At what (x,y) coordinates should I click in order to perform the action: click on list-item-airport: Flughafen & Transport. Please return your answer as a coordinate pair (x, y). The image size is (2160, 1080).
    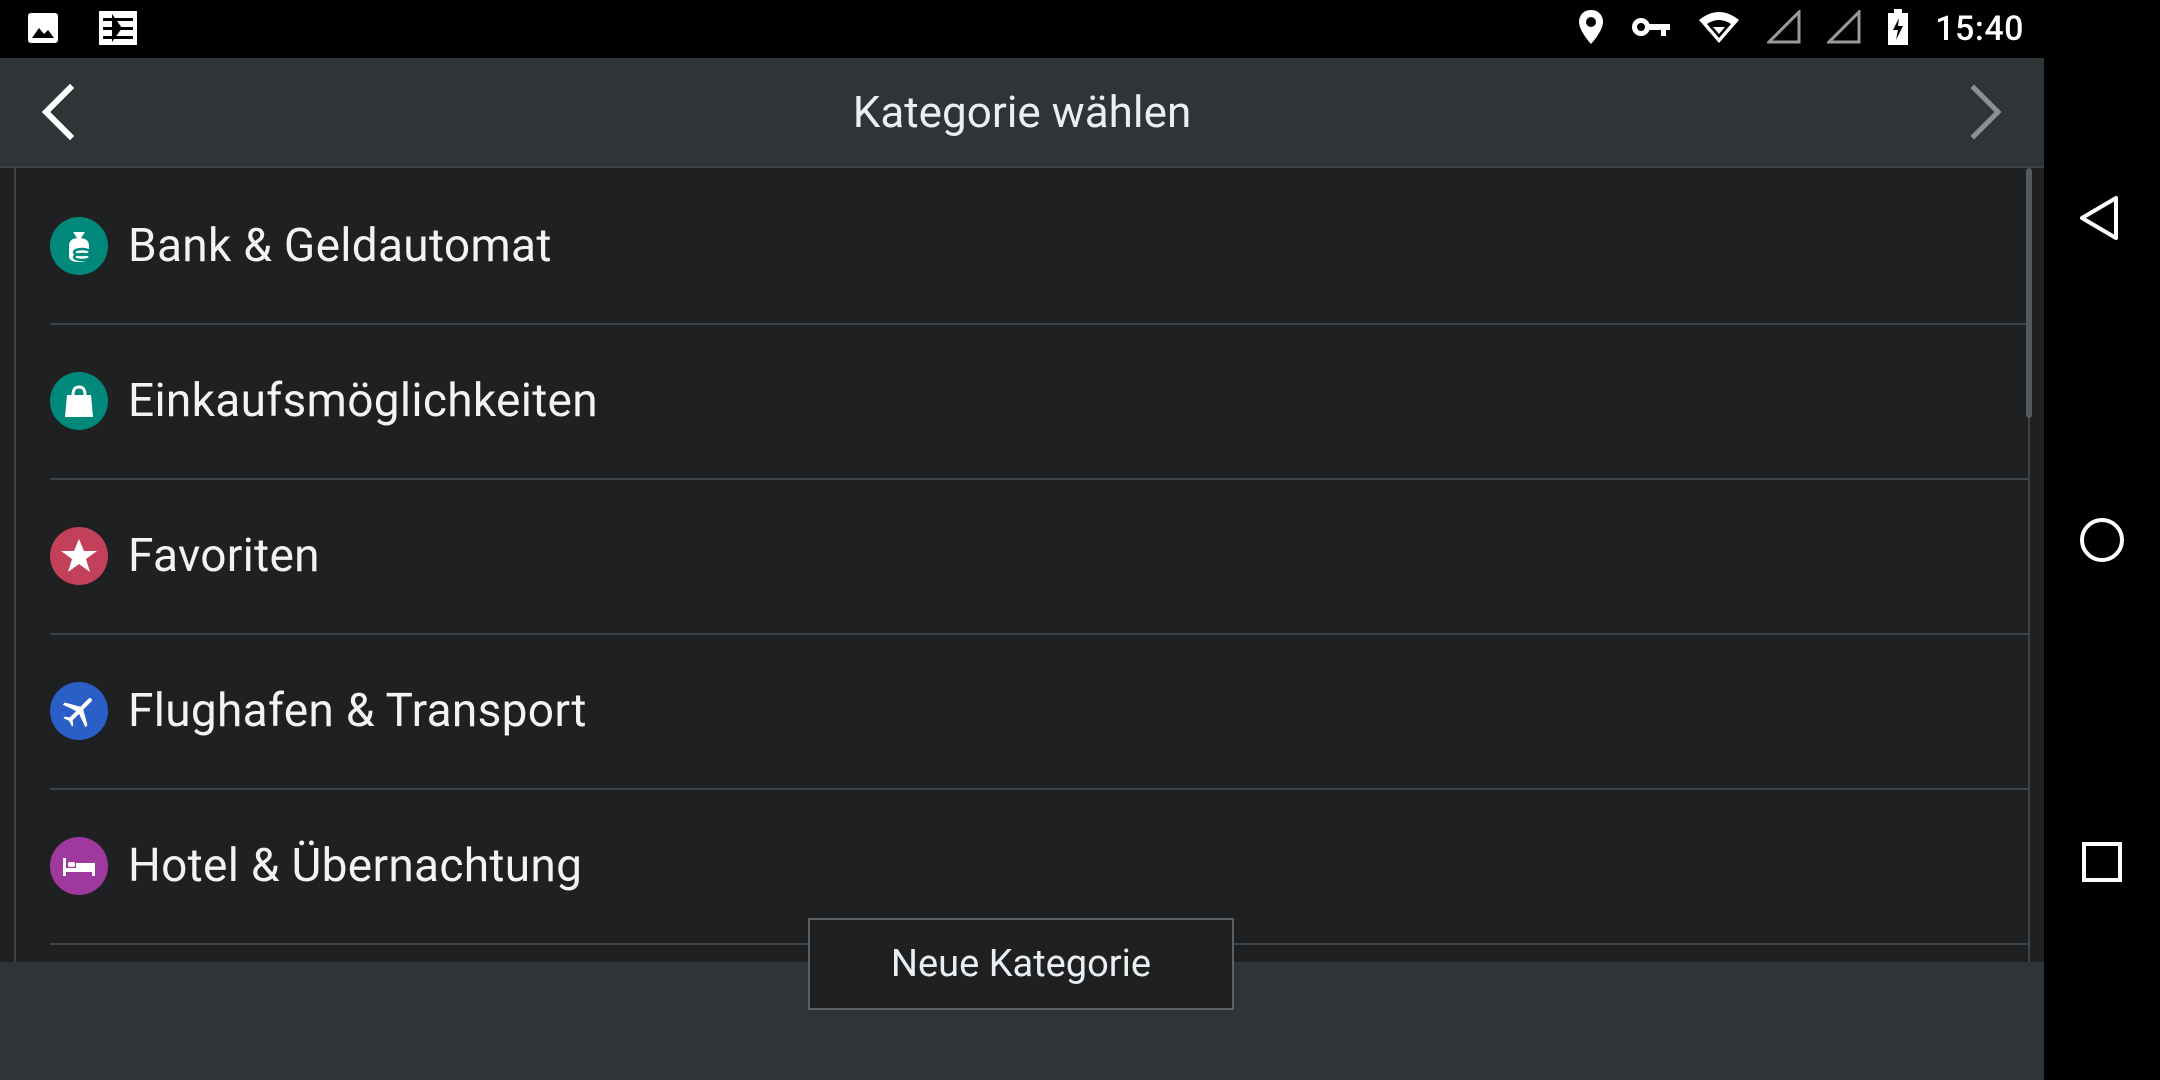
    Looking at the image, I should click on (1039, 711).